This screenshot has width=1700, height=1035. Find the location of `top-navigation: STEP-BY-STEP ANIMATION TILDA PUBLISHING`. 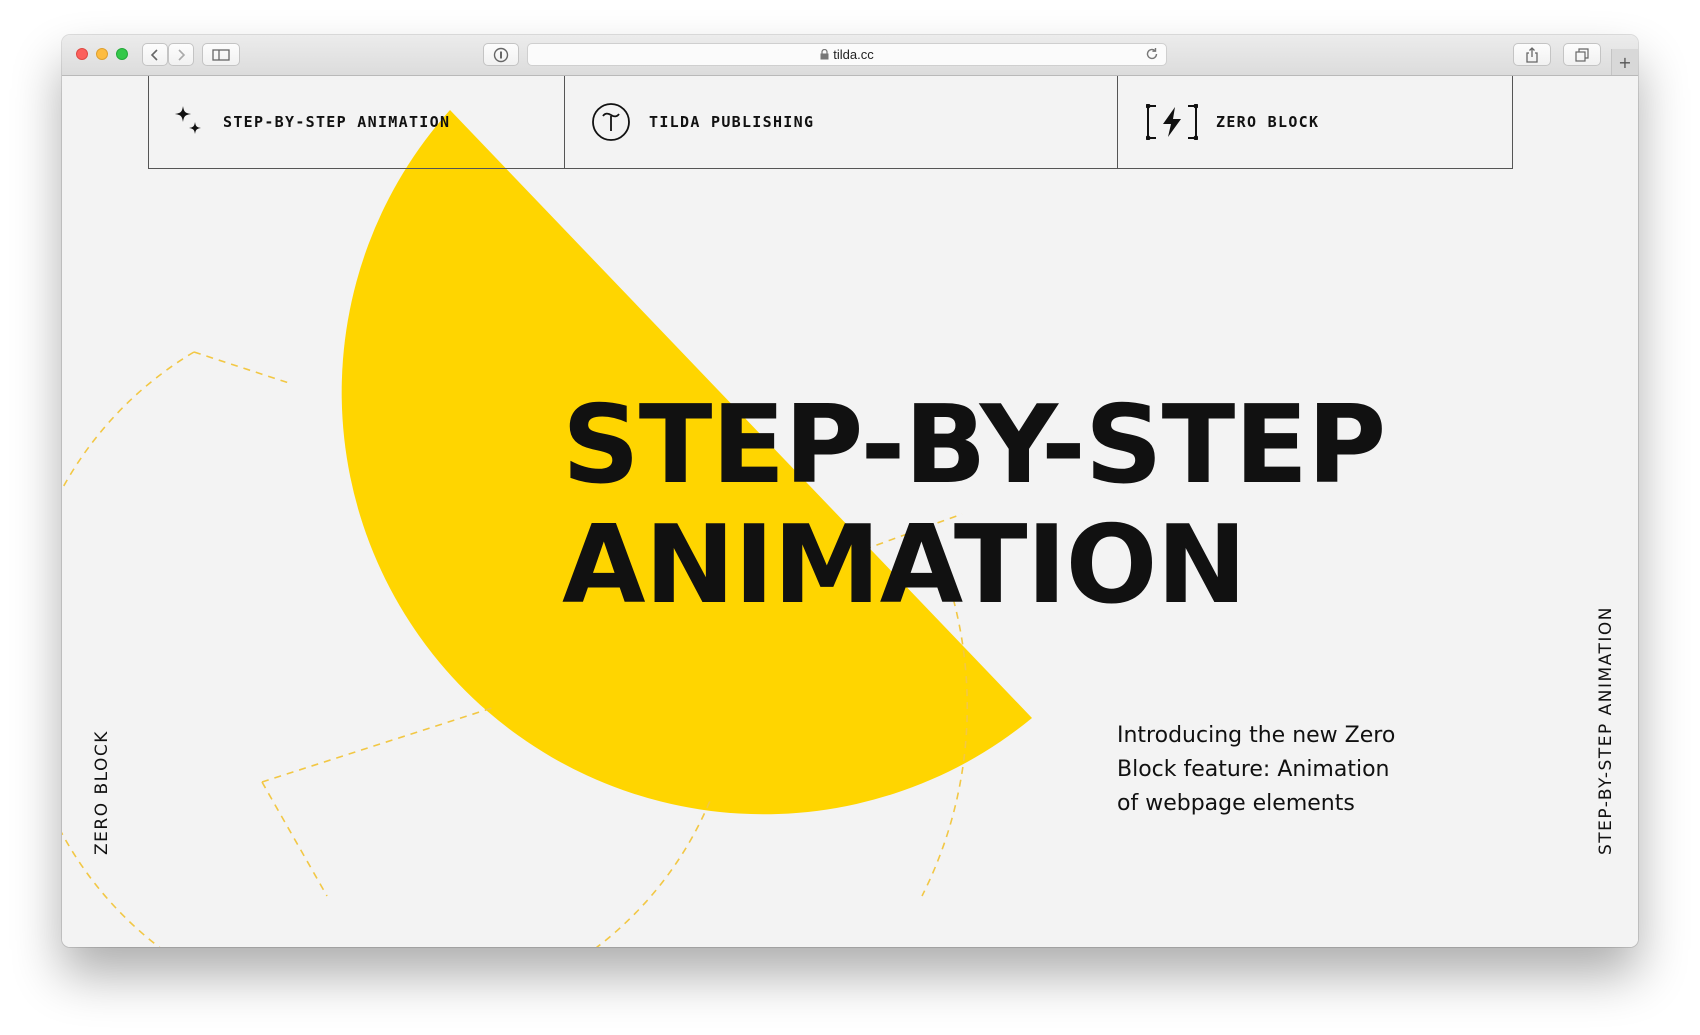

top-navigation: STEP-BY-STEP ANIMATION TILDA PUBLISHING is located at coordinates (830, 122).